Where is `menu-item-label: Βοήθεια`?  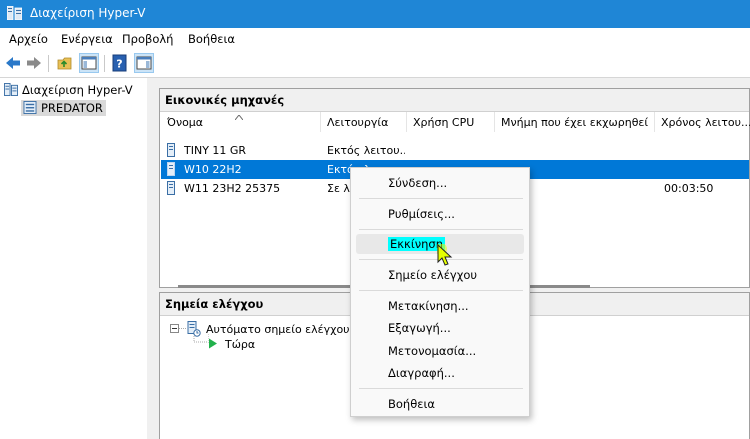
menu-item-label: Βοήθεια is located at coordinates (411, 404).